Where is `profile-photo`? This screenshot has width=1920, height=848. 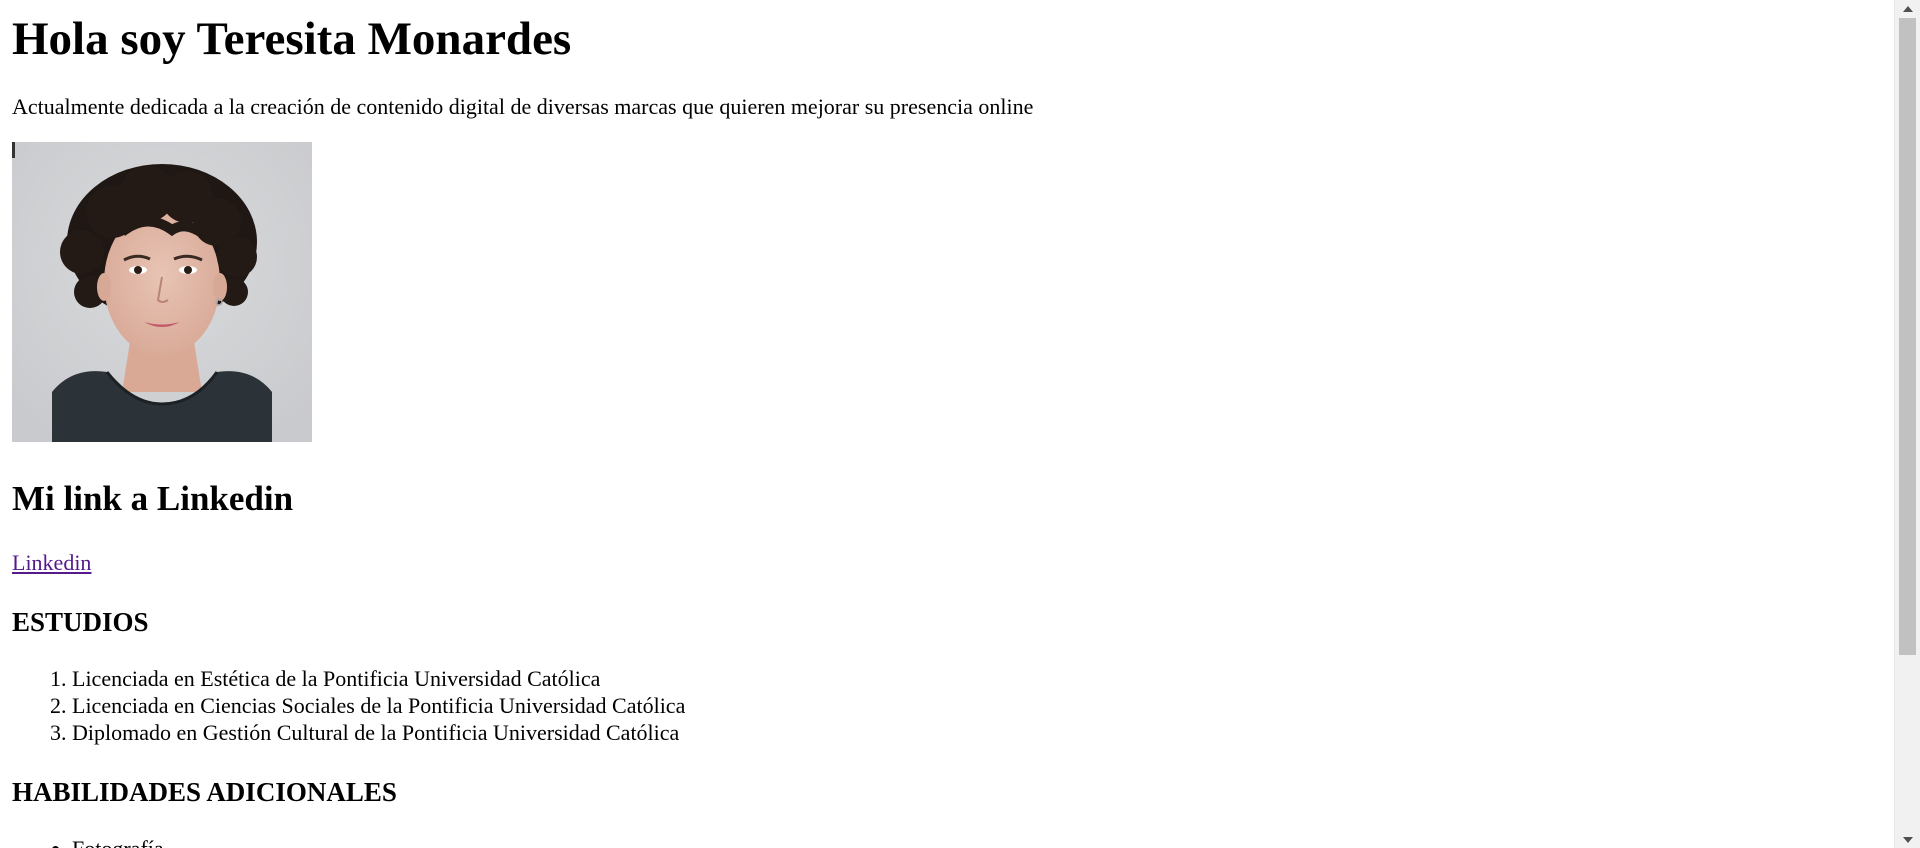 profile-photo is located at coordinates (162, 292).